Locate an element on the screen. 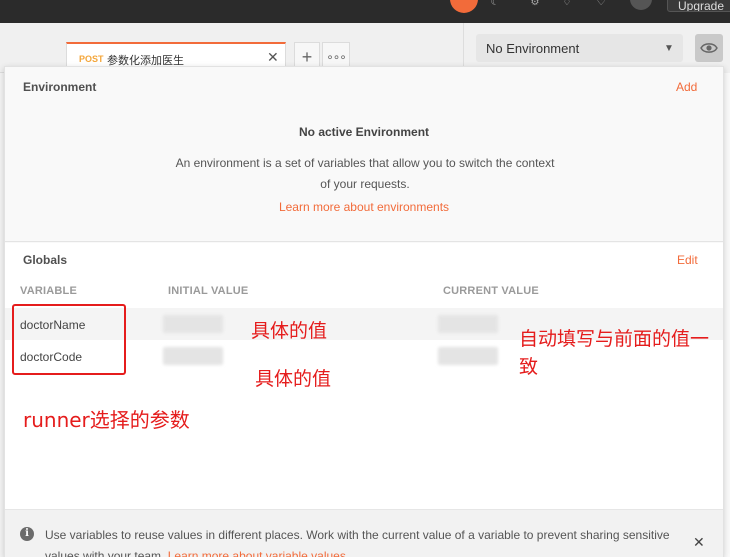 This screenshot has width=730, height=557. info-icon: i is located at coordinates (27, 534).